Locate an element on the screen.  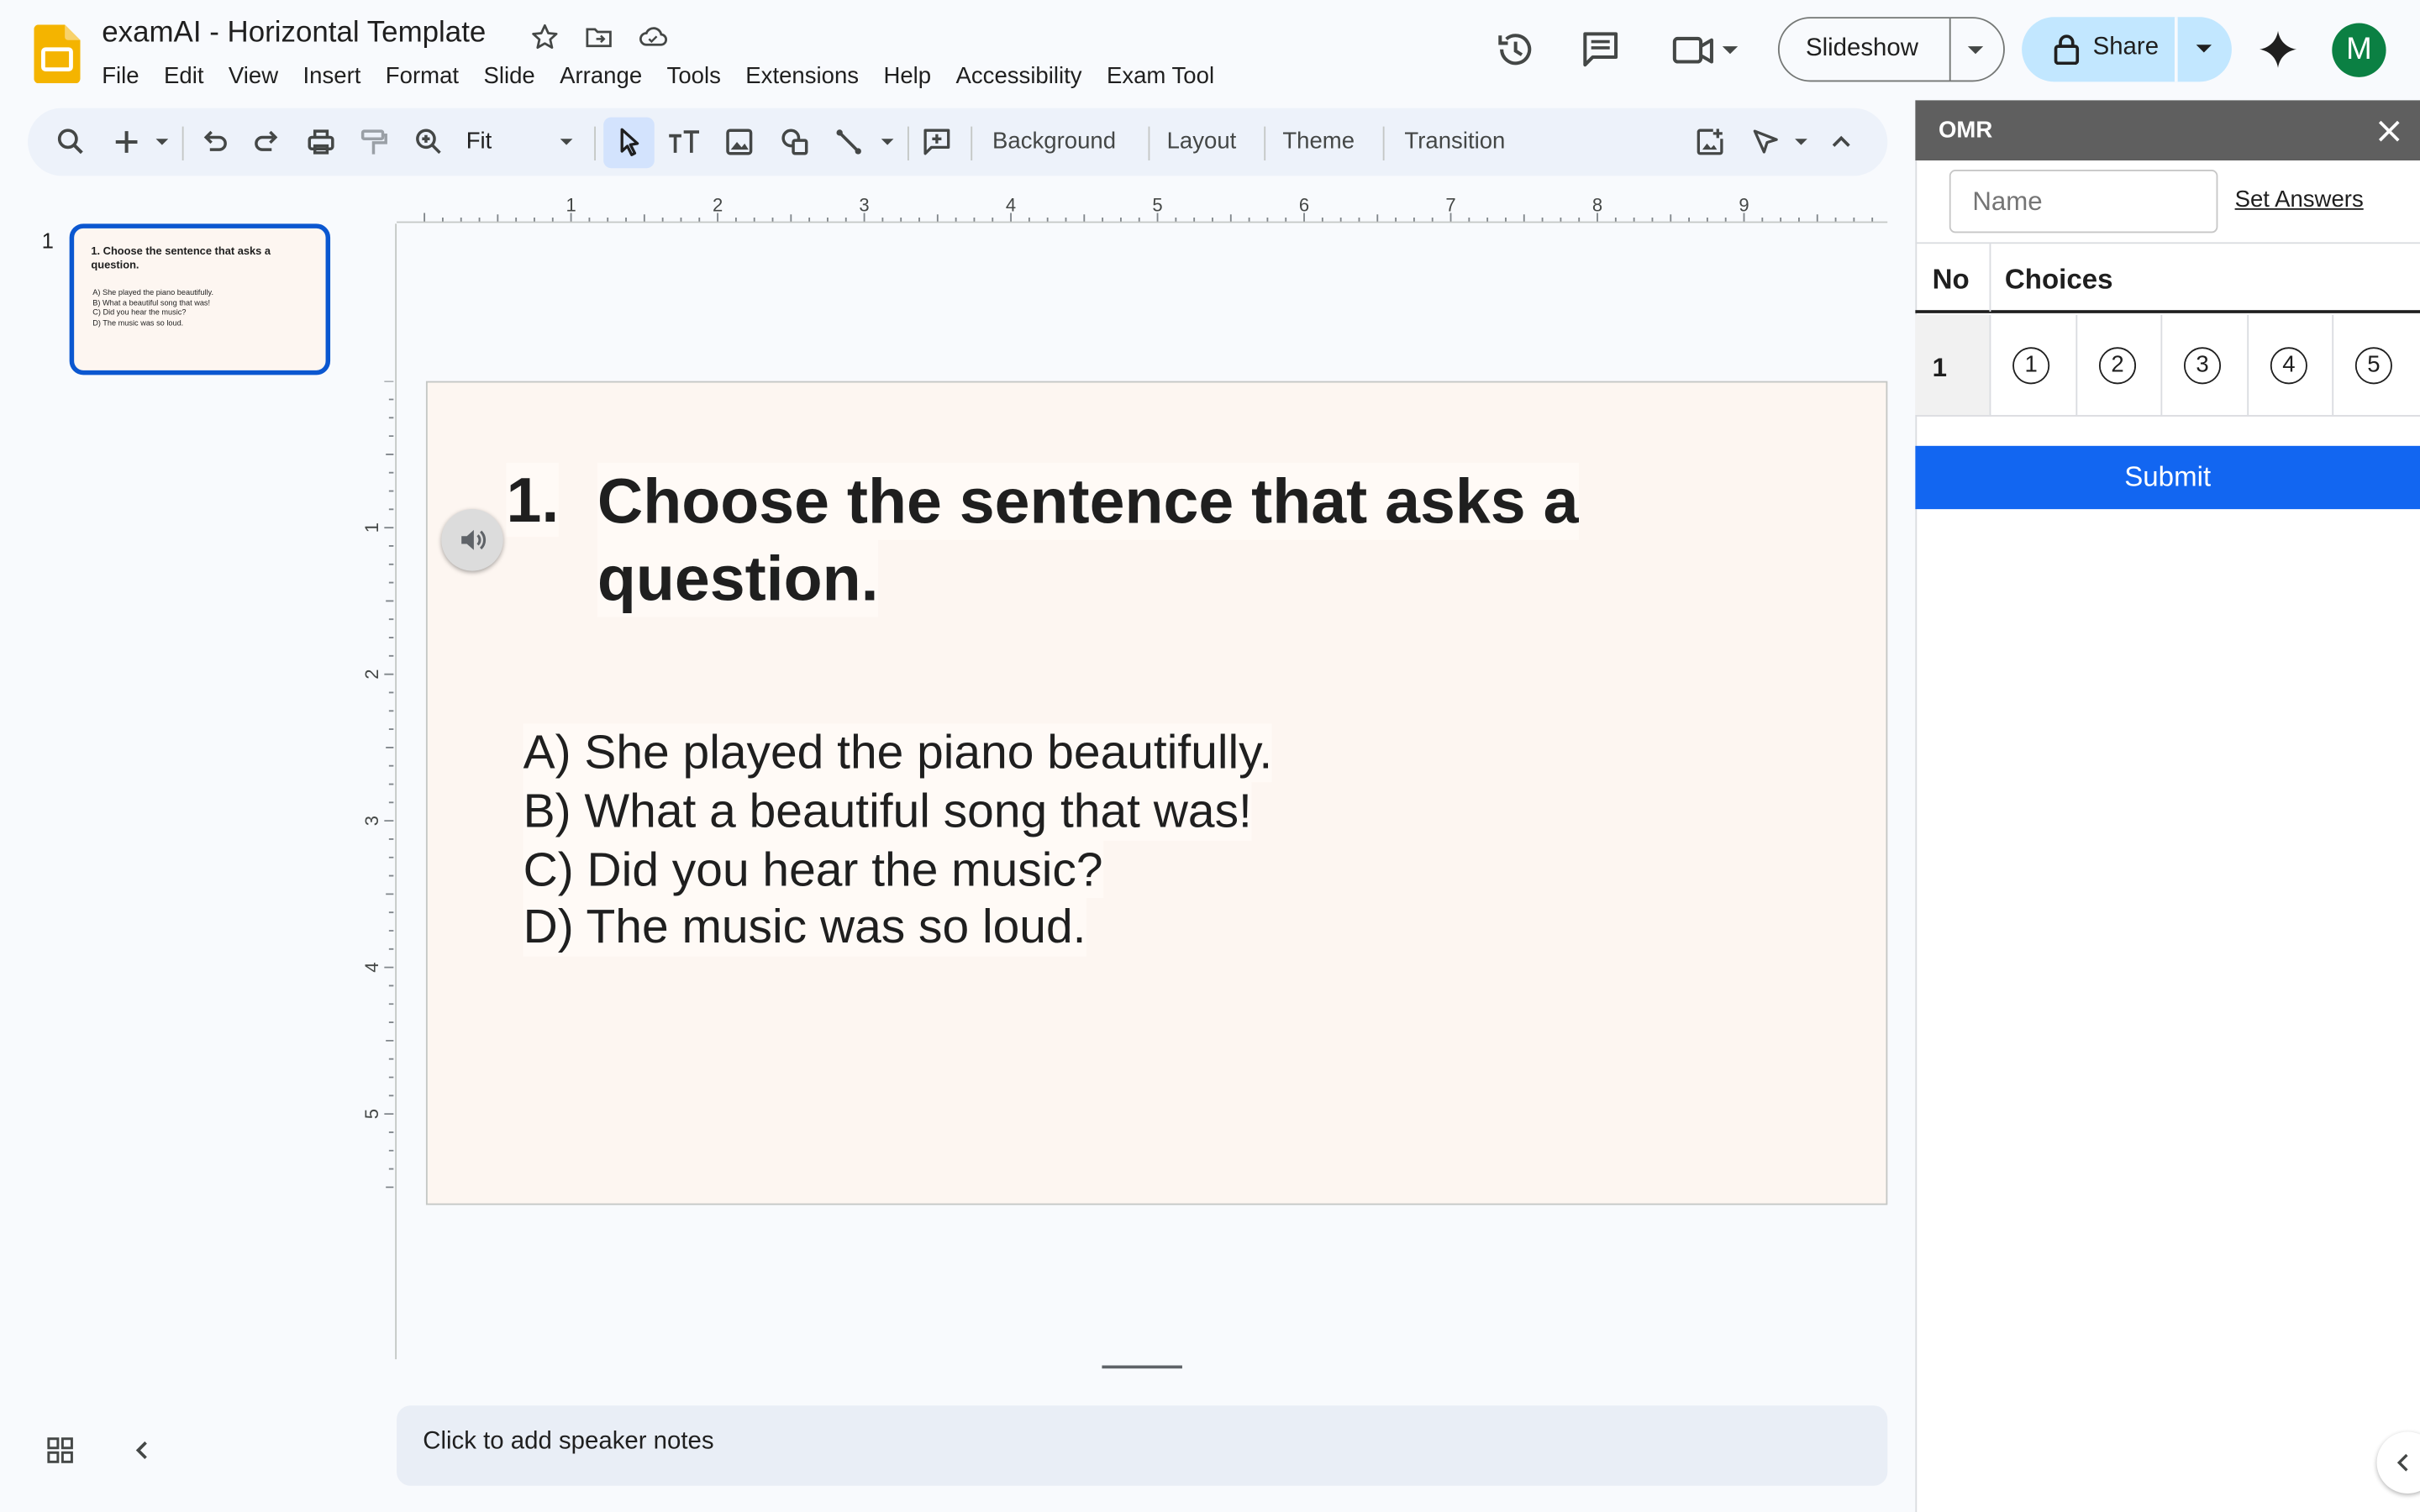
new-slide-dropdown-icon is located at coordinates (162, 142).